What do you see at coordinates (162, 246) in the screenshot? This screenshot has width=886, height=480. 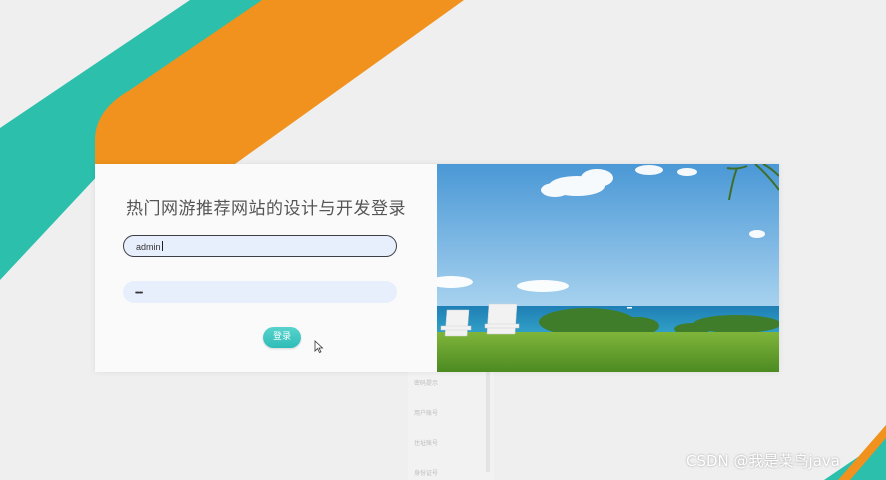 I see `text-caret` at bounding box center [162, 246].